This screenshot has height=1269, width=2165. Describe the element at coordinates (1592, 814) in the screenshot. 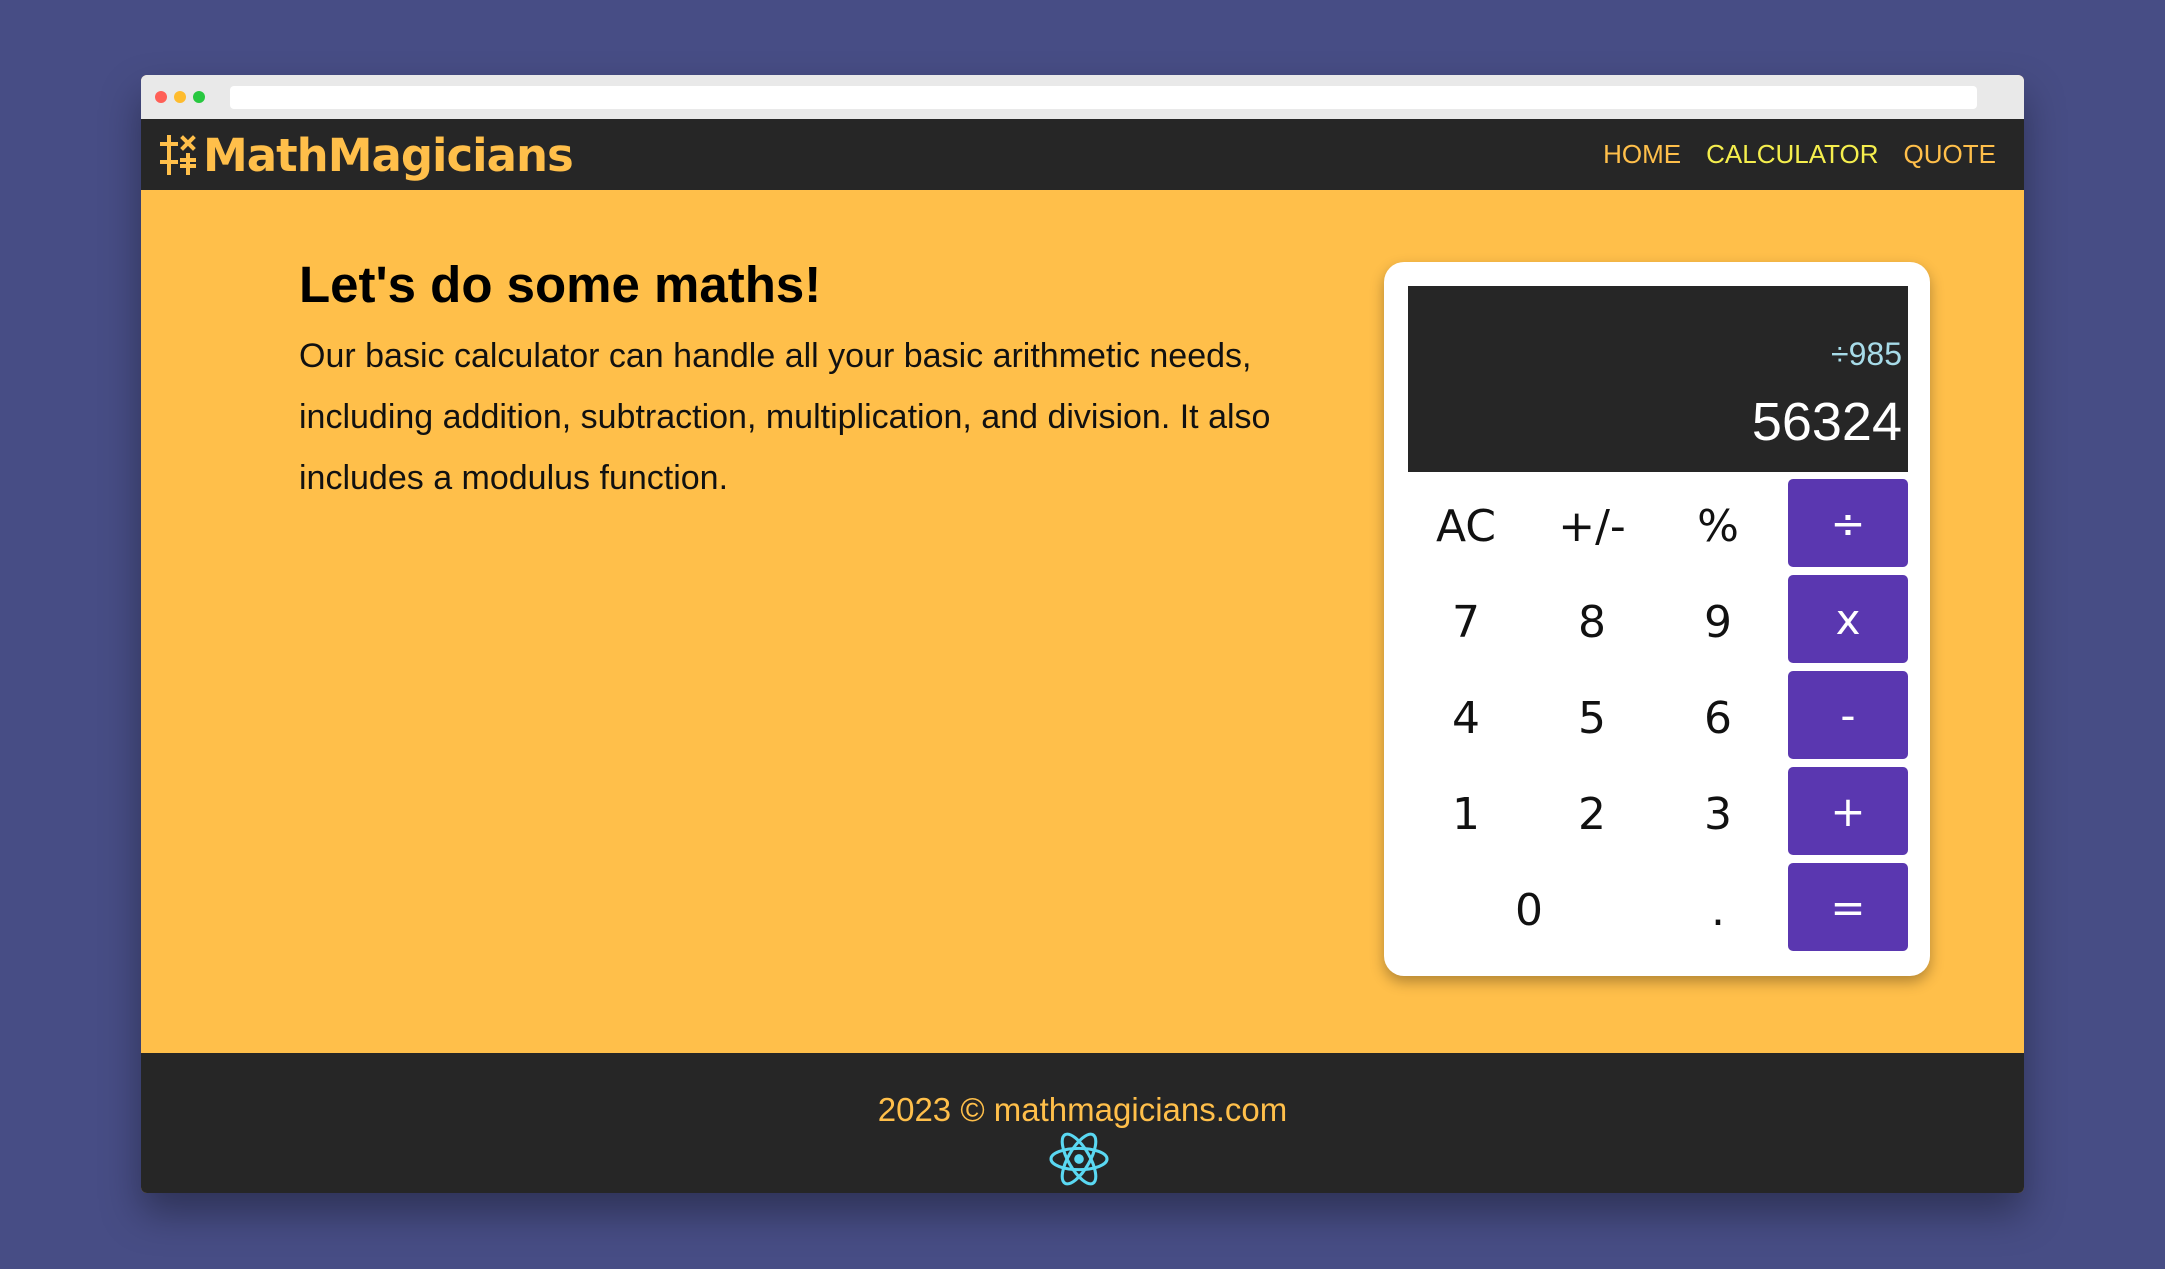

I see `key-2: 2` at that location.